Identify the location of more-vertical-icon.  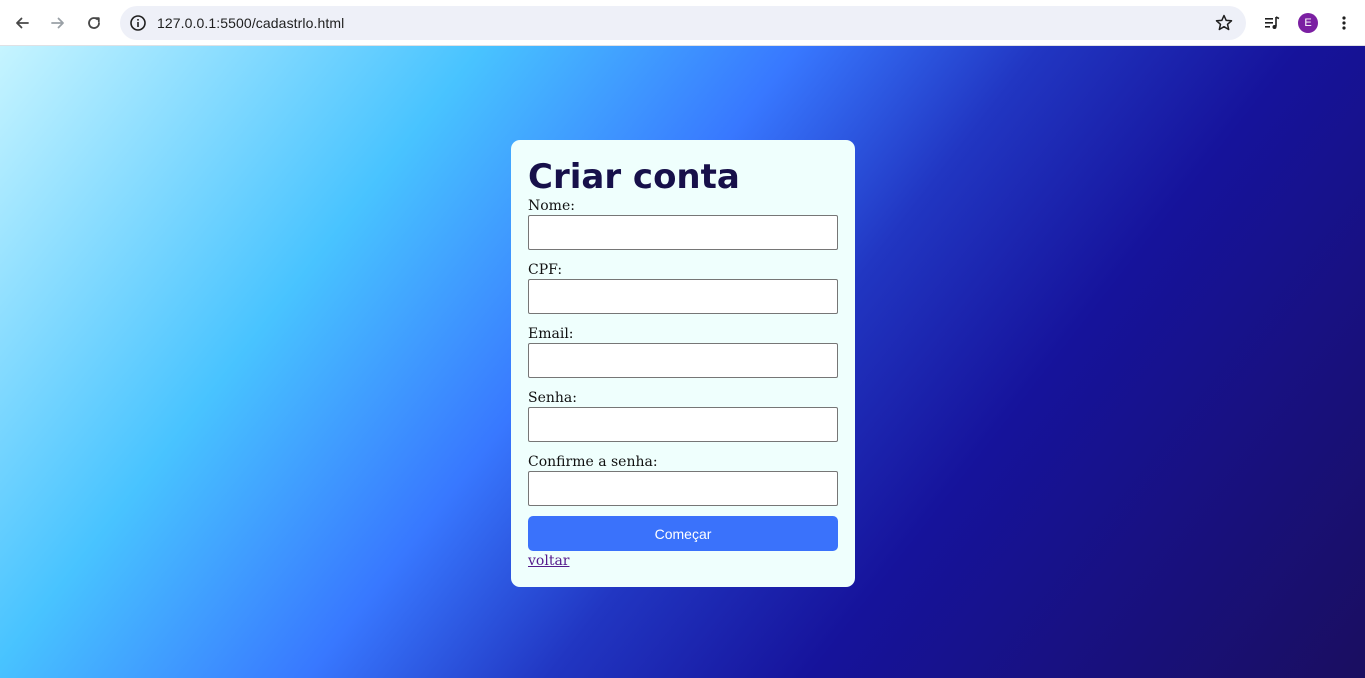
(1344, 23).